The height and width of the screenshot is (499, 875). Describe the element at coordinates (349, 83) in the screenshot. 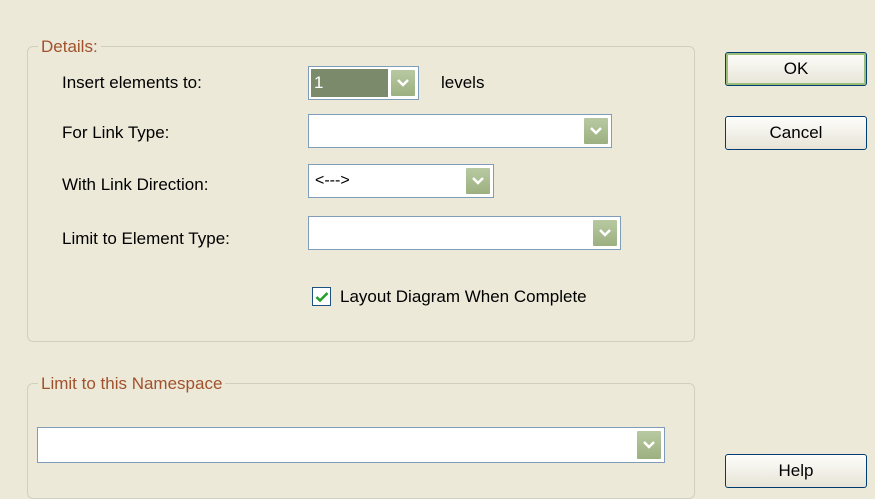

I see `insert-levels-value: 1` at that location.